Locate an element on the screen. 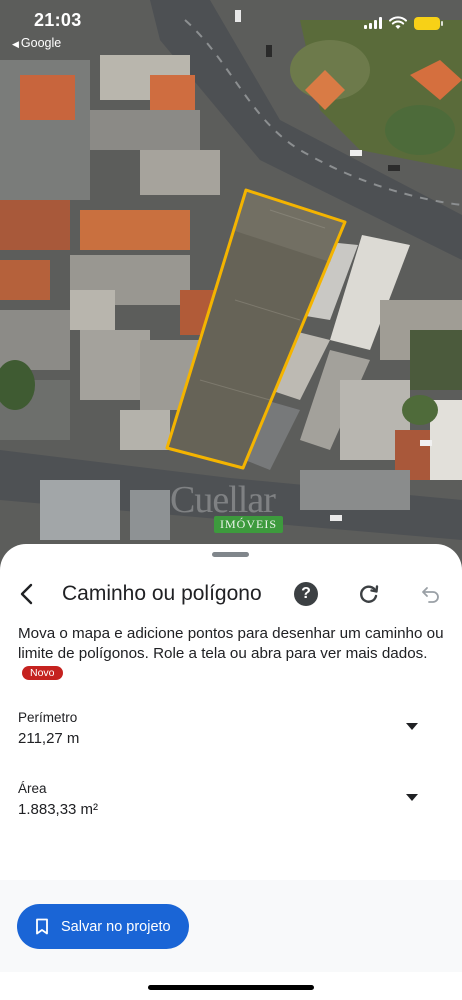 The image size is (462, 1000). area-unit-dropdown is located at coordinates (412, 797).